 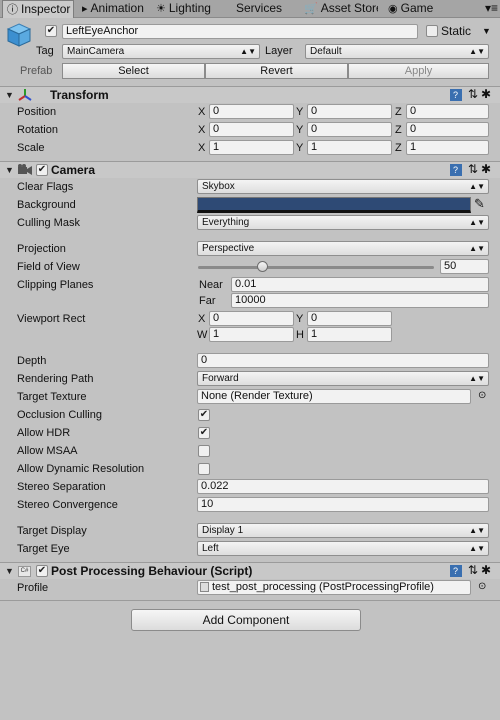 I want to click on tag-label: Tag, so click(x=45, y=51).